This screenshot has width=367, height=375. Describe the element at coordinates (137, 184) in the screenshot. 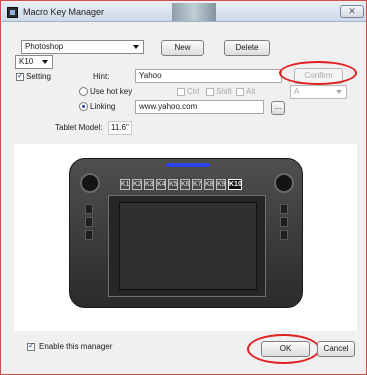

I see `tablet-key-k2: K2` at that location.